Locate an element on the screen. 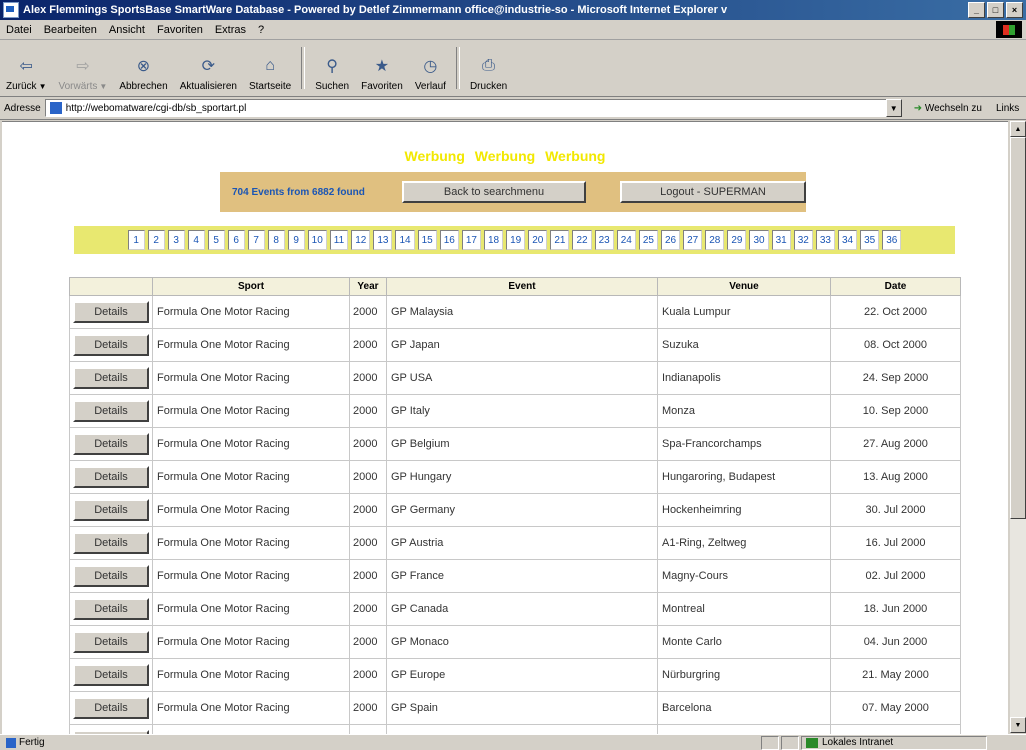 The width and height of the screenshot is (1026, 750). back-button: ⇦ Zurück ▼ is located at coordinates (26, 68).